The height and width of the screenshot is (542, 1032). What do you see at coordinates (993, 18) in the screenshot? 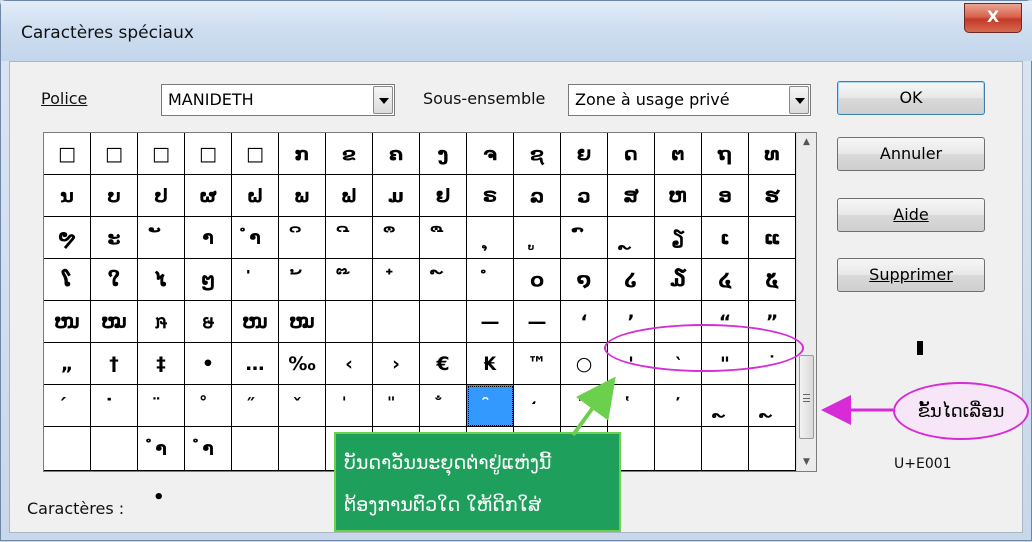
I see `close-button: X` at bounding box center [993, 18].